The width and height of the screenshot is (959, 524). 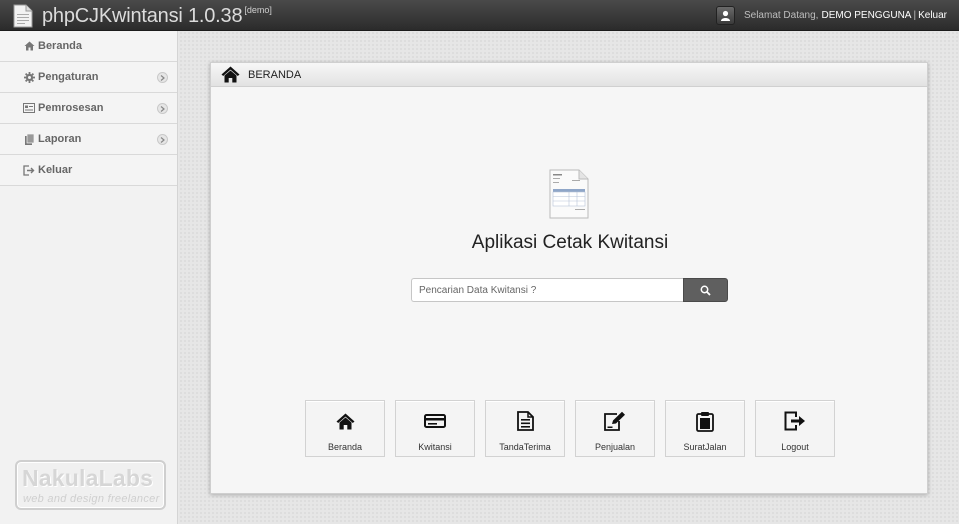 I want to click on sidebar-item-pengaturan: Pengaturan, so click(x=88, y=77).